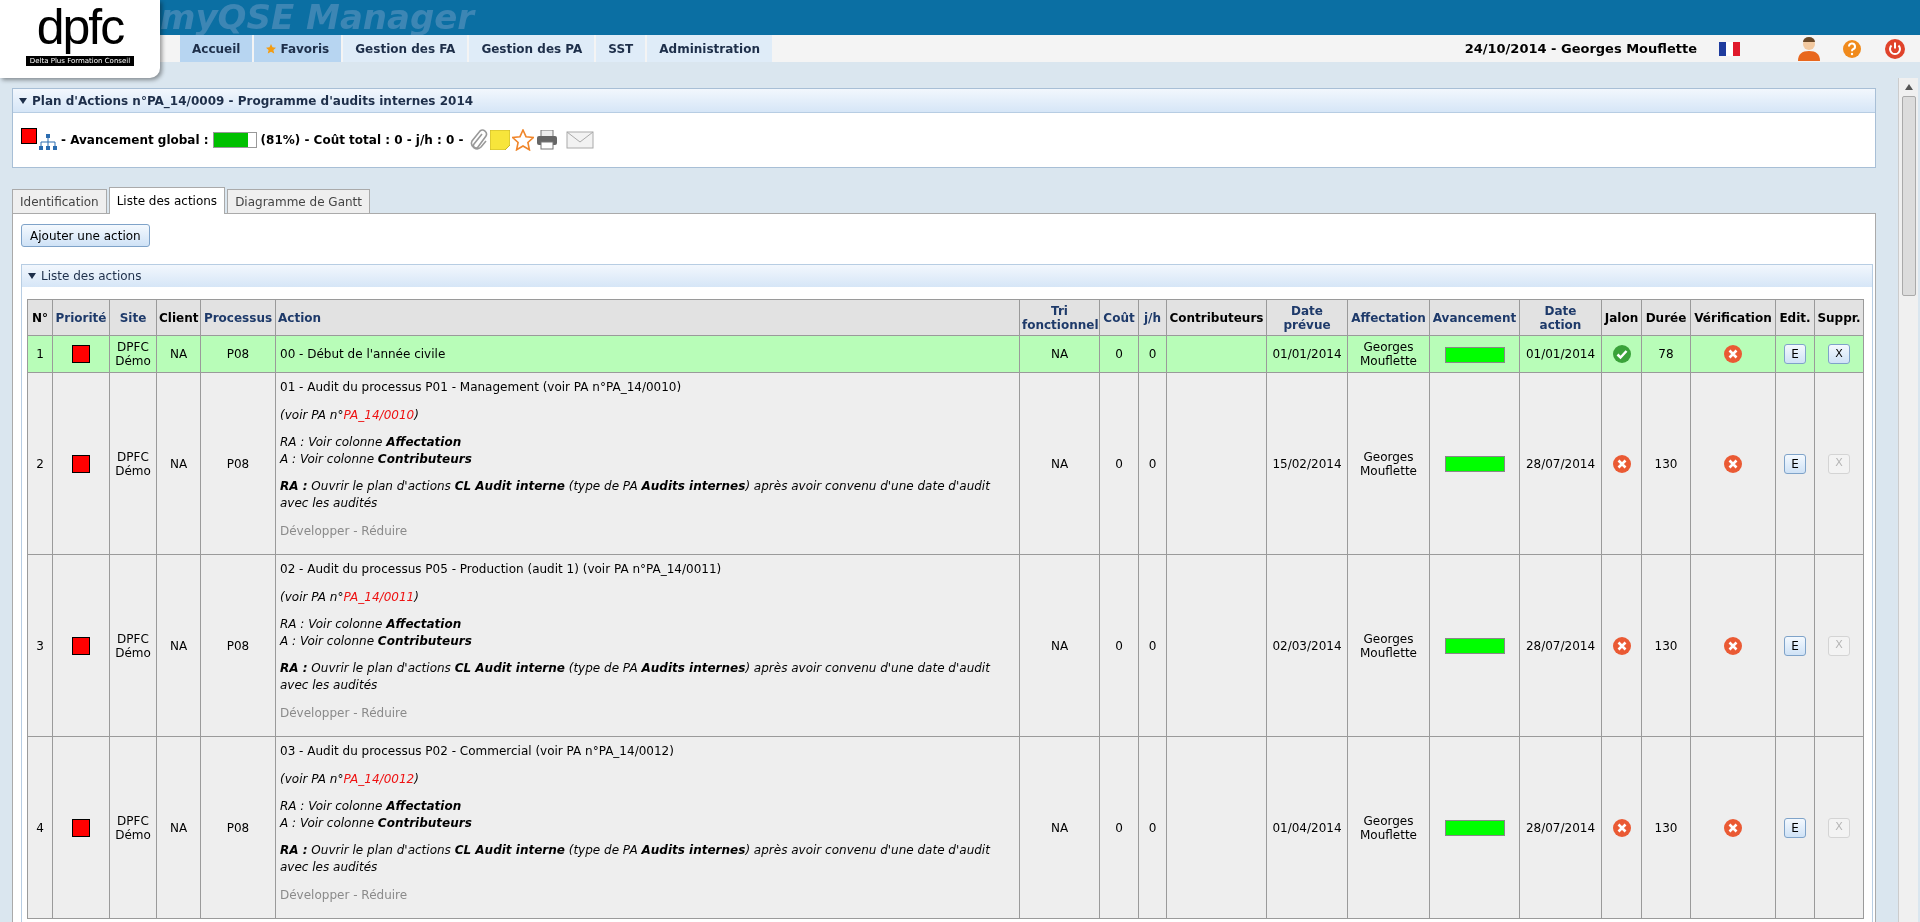 This screenshot has width=1920, height=922. I want to click on action-title: 02 - Audit du processus P05 - Production (audit 1) (voir PA n°PA_14/0011), so click(501, 569).